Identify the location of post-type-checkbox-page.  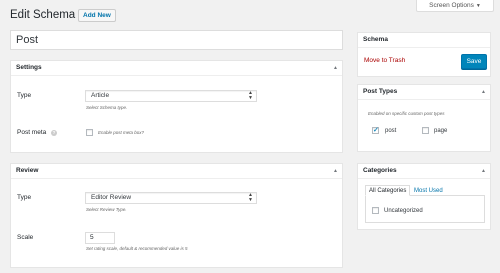
(425, 130).